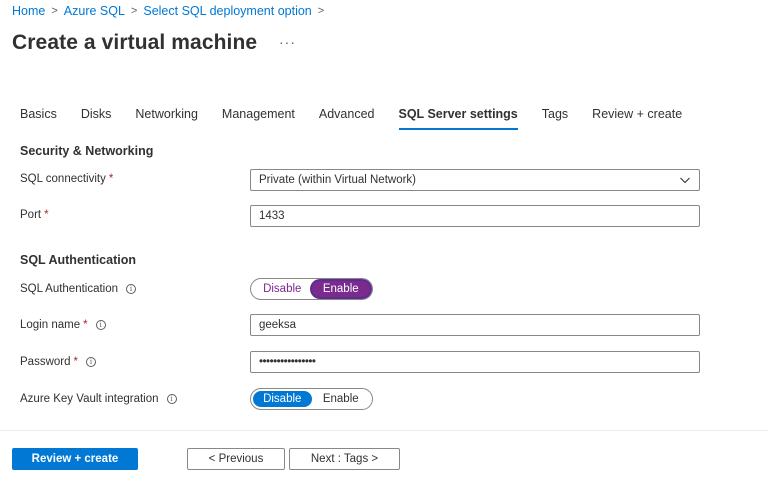 Image resolution: width=768 pixels, height=483 pixels. What do you see at coordinates (685, 180) in the screenshot?
I see `chevron-down-icon` at bounding box center [685, 180].